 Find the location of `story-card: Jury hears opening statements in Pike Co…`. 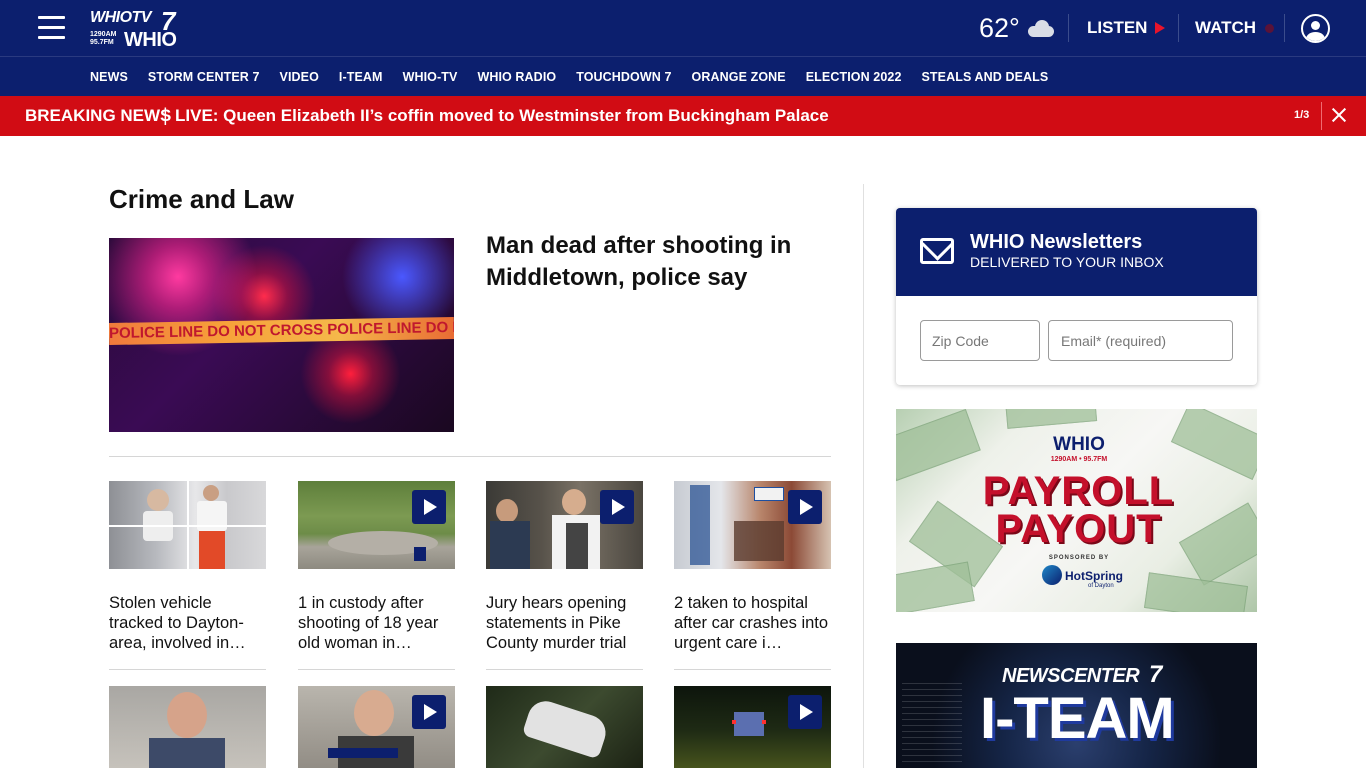

story-card: Jury hears opening statements in Pike Co… is located at coordinates (564, 575).